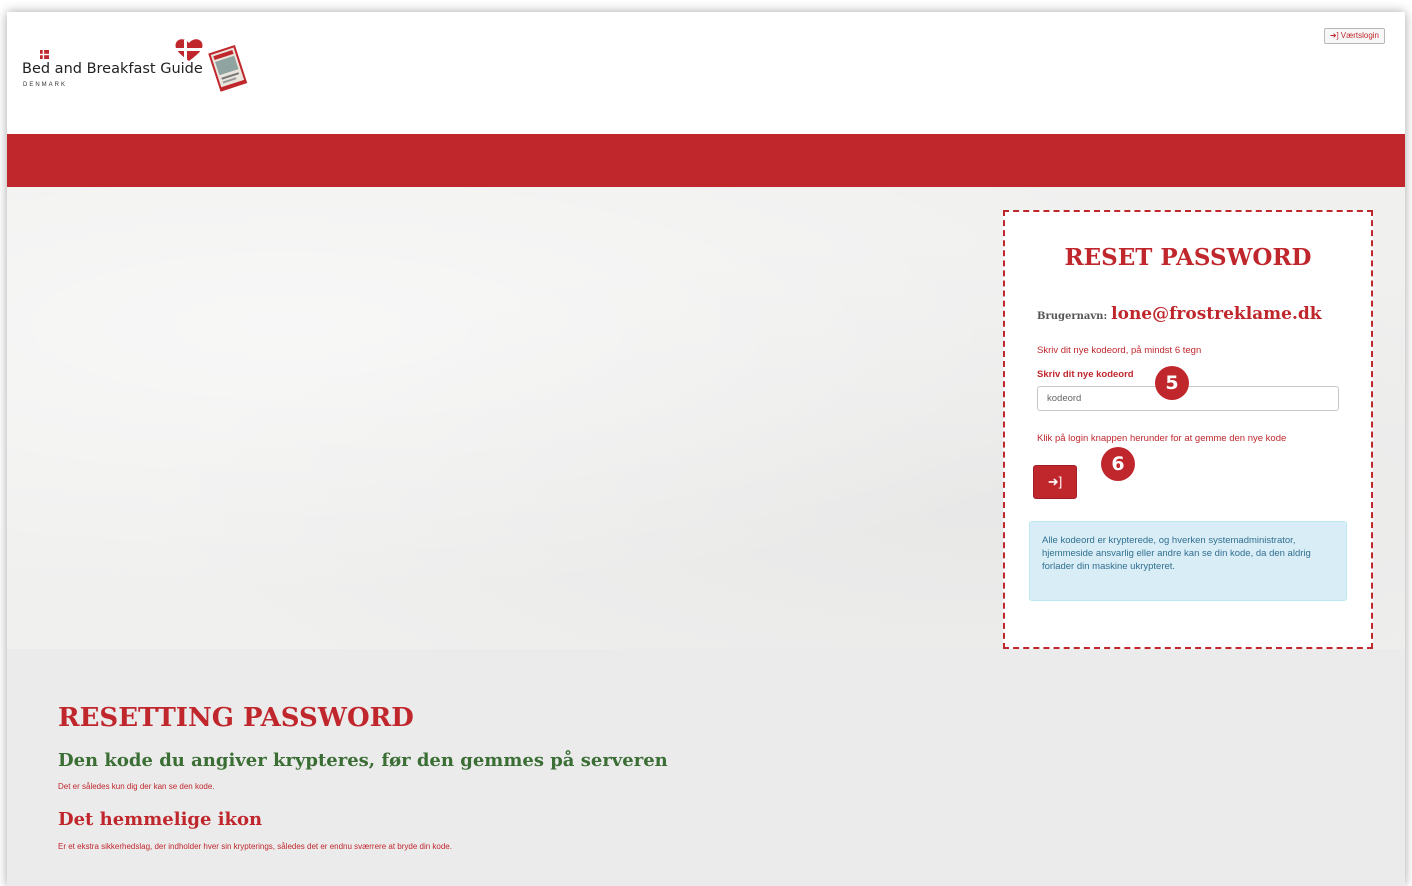  What do you see at coordinates (160, 819) in the screenshot?
I see `secret-icon-subtitle: Det hemmelige ikon` at bounding box center [160, 819].